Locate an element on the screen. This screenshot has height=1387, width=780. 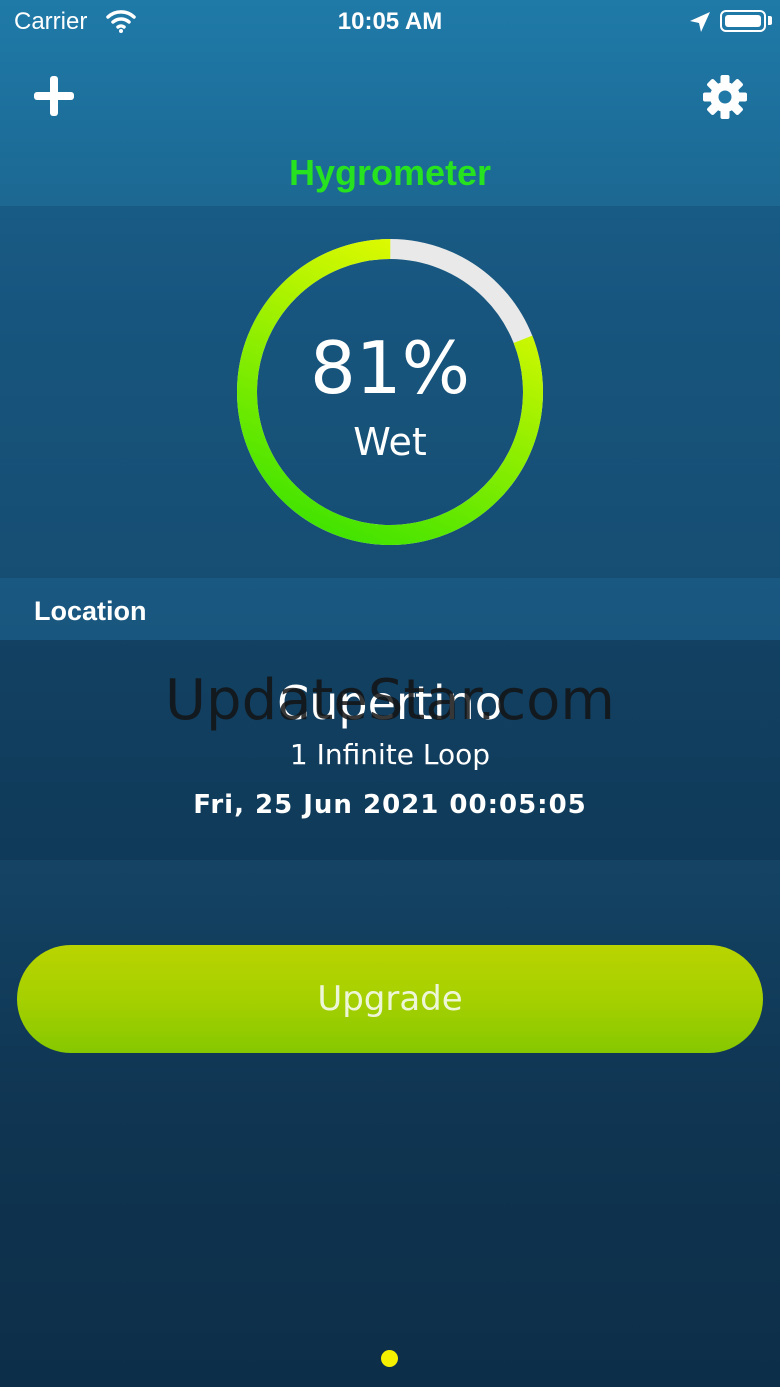
upgrade-button: Upgrade is located at coordinates (390, 999).